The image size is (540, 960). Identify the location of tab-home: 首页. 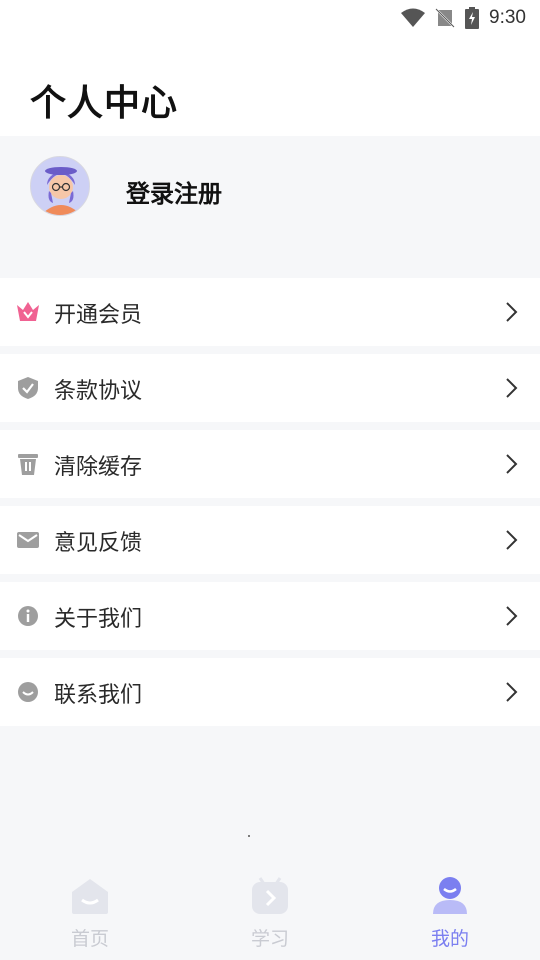
(90, 908).